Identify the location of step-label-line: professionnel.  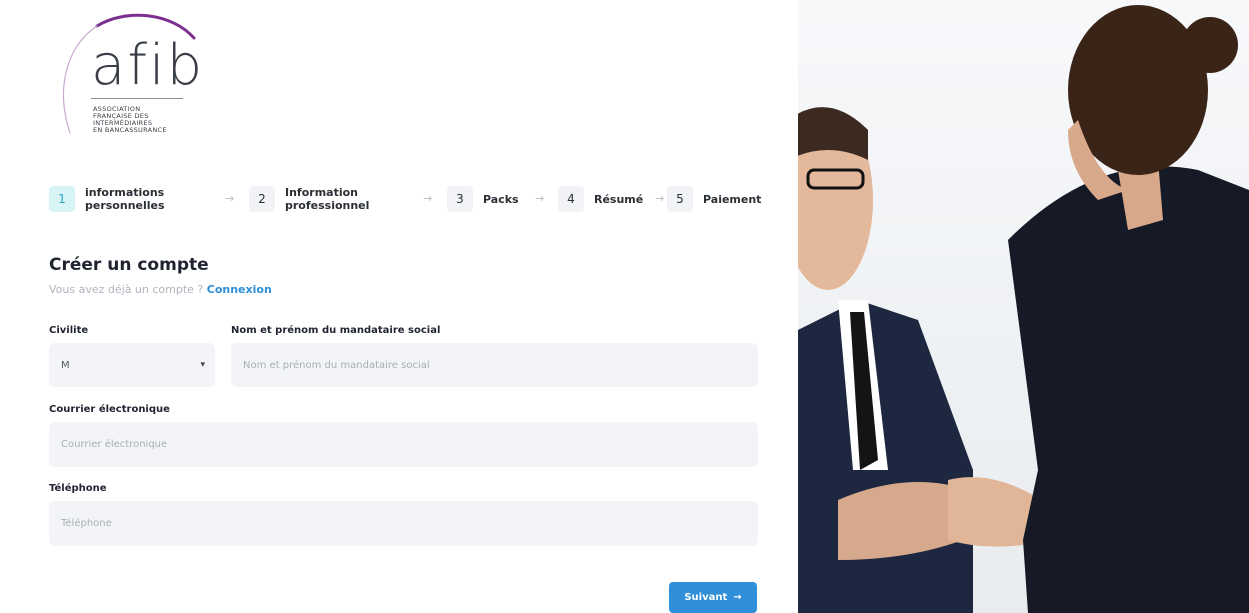
(327, 205).